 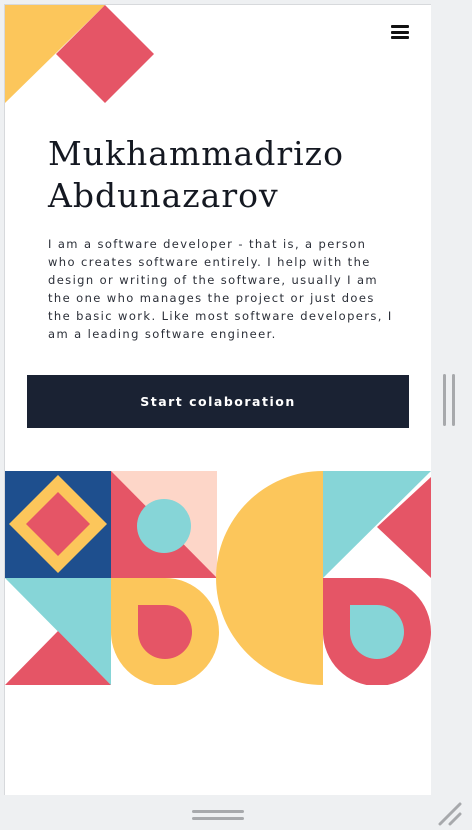 I want to click on first-name: Mukhammadrizo, so click(x=196, y=153).